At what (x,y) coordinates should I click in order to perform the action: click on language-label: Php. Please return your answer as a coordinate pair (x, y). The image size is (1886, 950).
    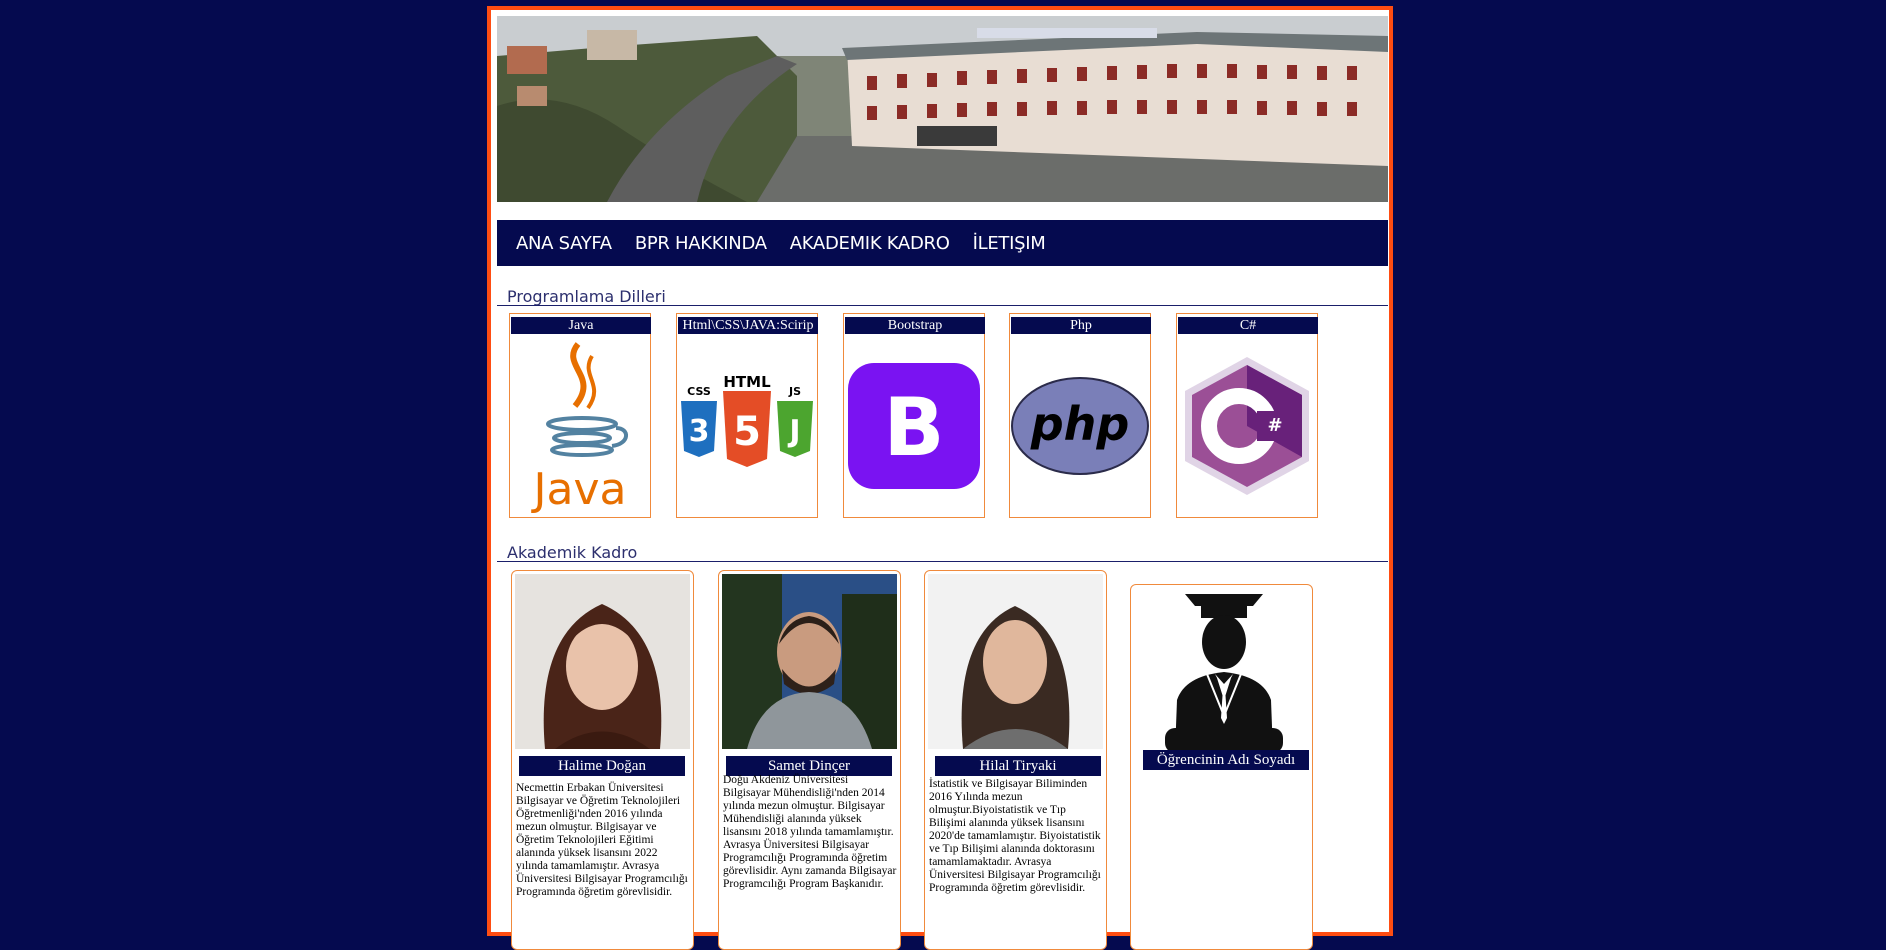
    Looking at the image, I should click on (1081, 325).